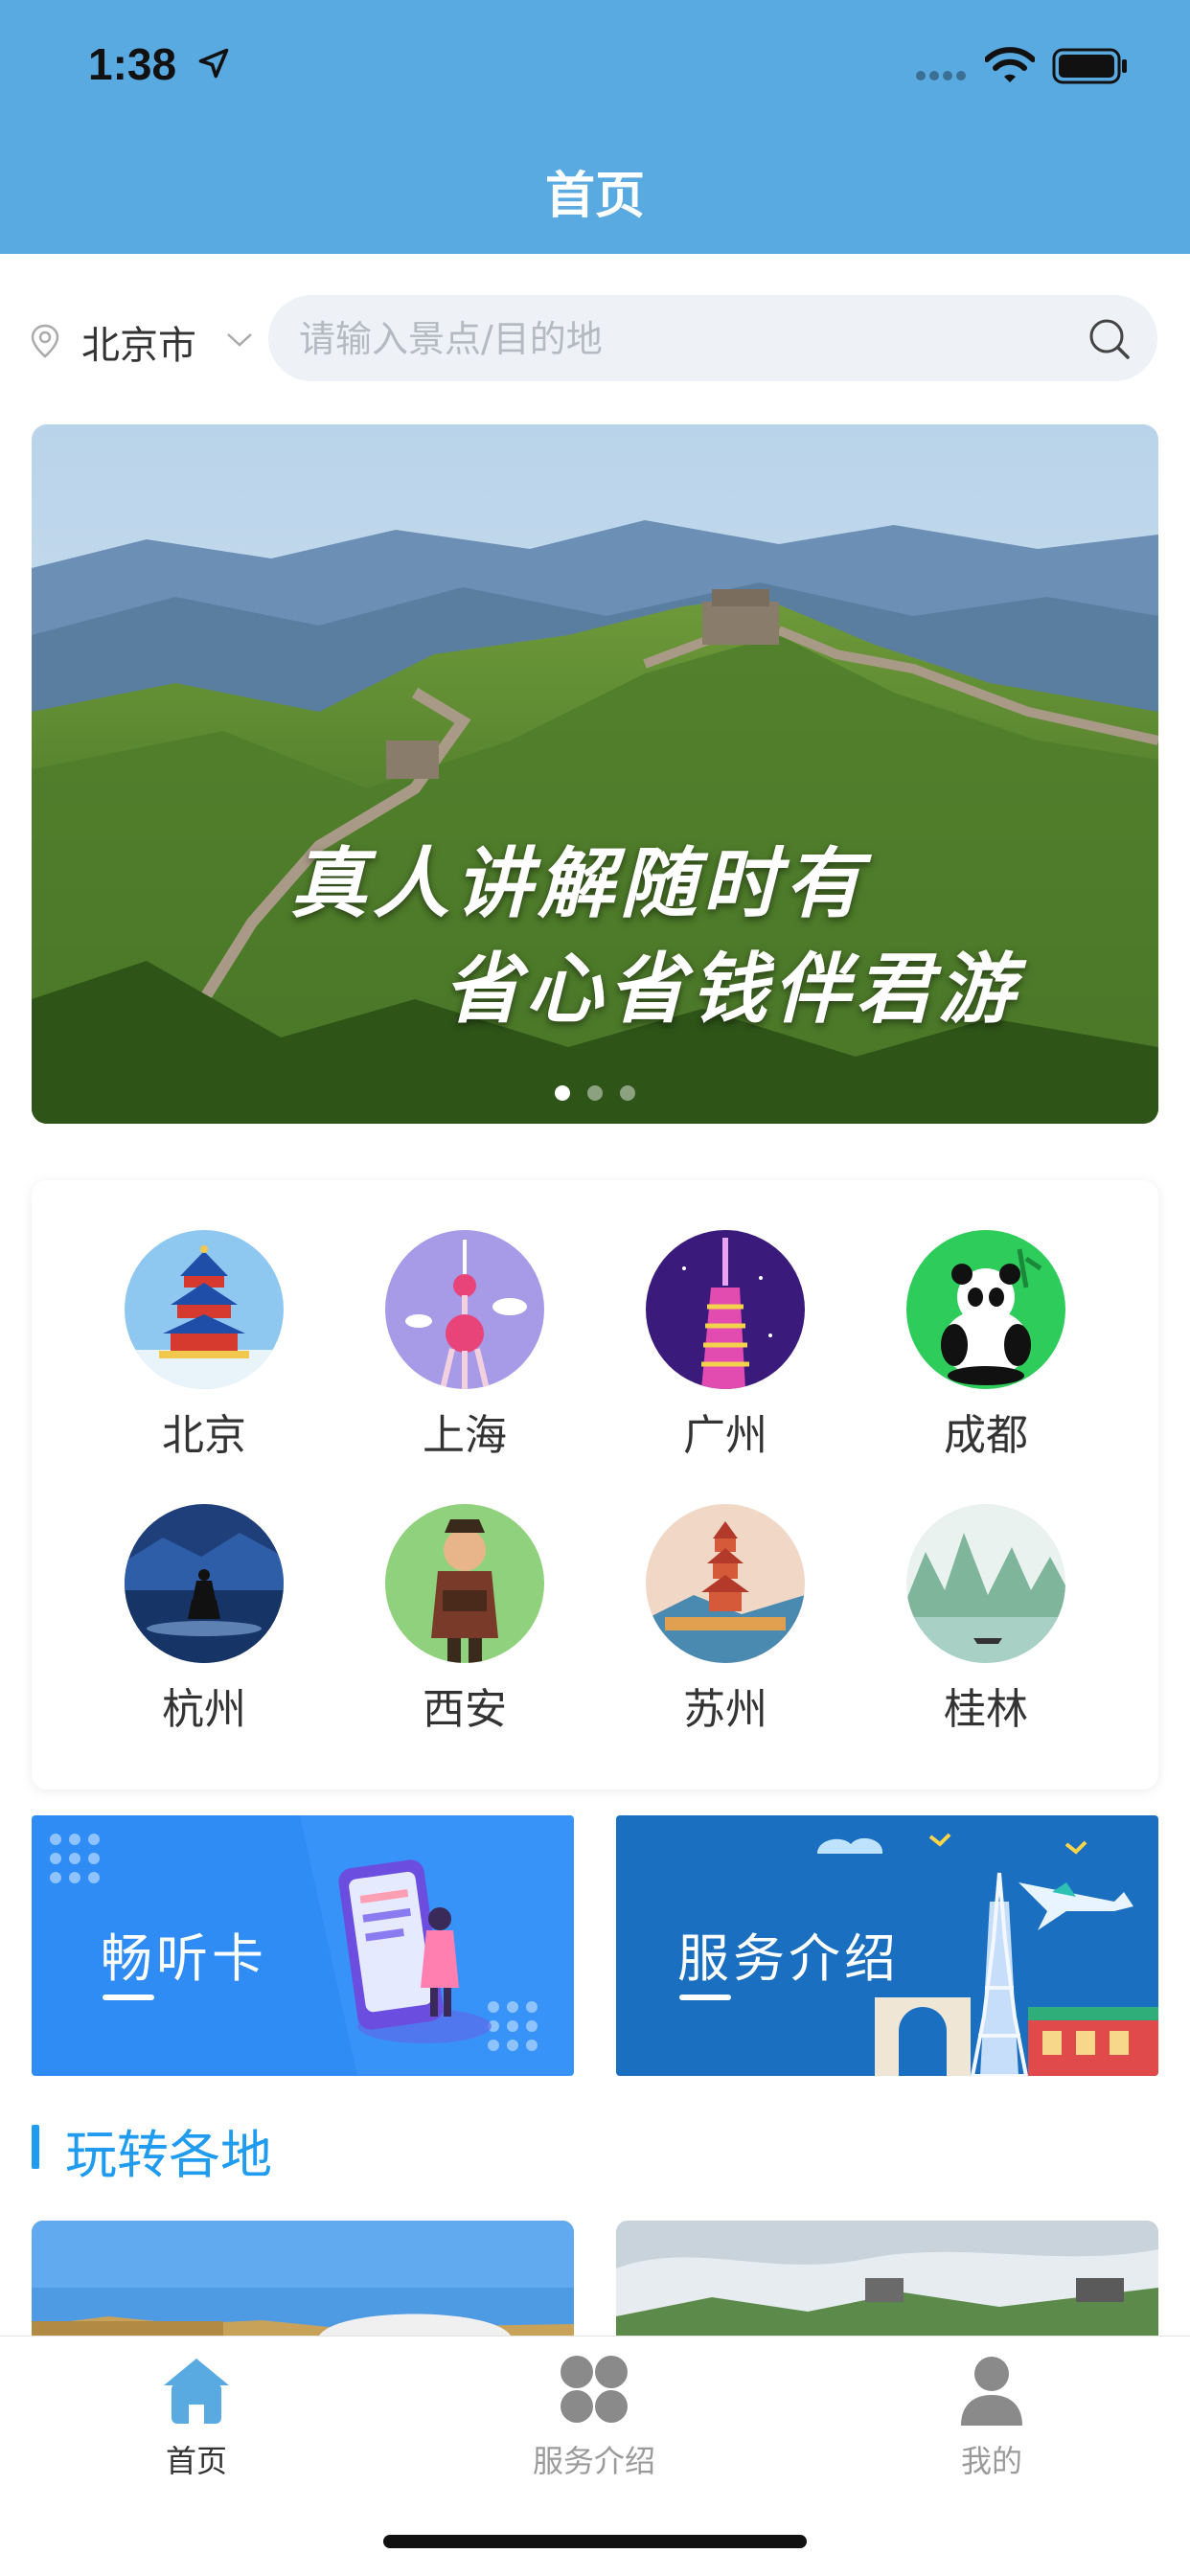 The height and width of the screenshot is (2576, 1190). I want to click on service-intro-title: 服务介绍, so click(789, 1959).